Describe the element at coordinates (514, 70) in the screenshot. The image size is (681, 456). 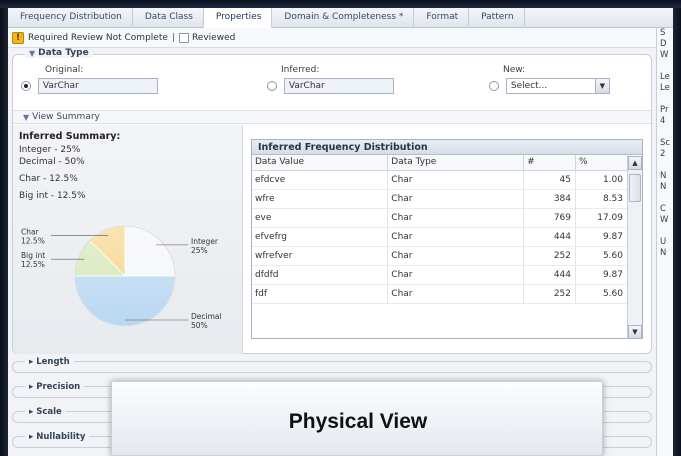
I see `new-label: New:` at that location.